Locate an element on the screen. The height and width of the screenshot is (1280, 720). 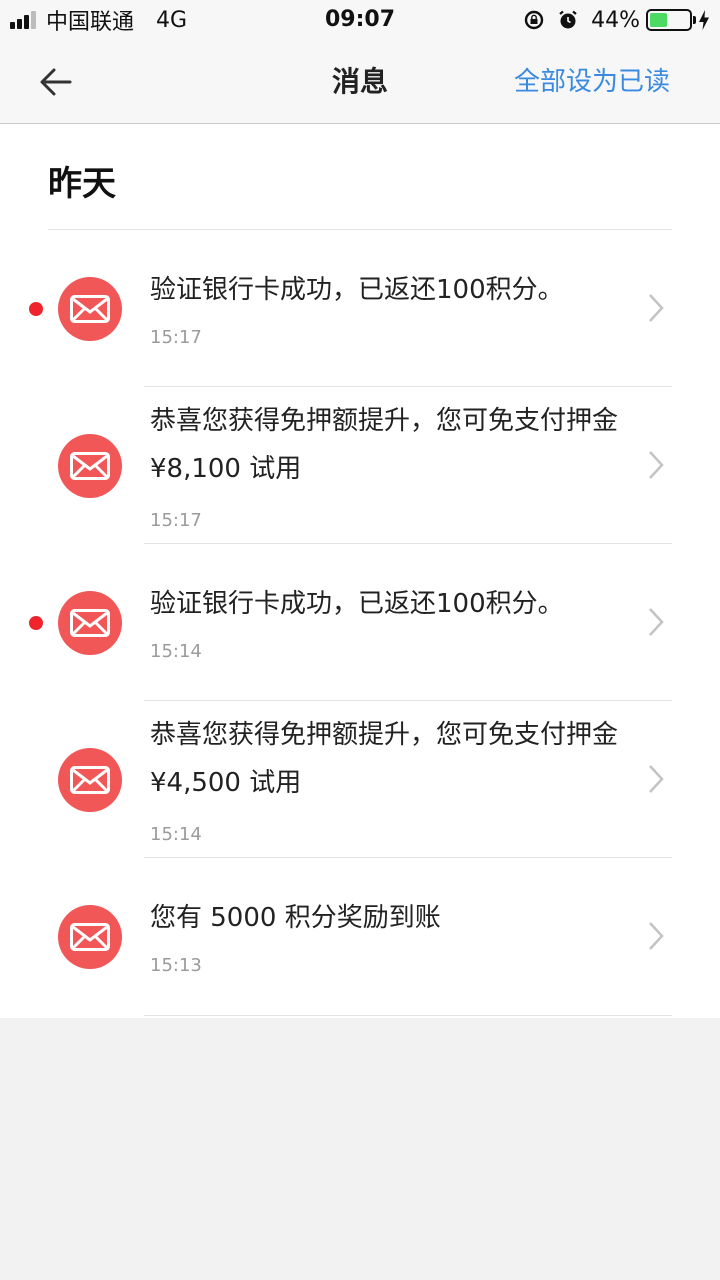
message-item: 恭喜您获得免押额提升，您可免支付押金¥8,100 试用 15:17 is located at coordinates (360, 465).